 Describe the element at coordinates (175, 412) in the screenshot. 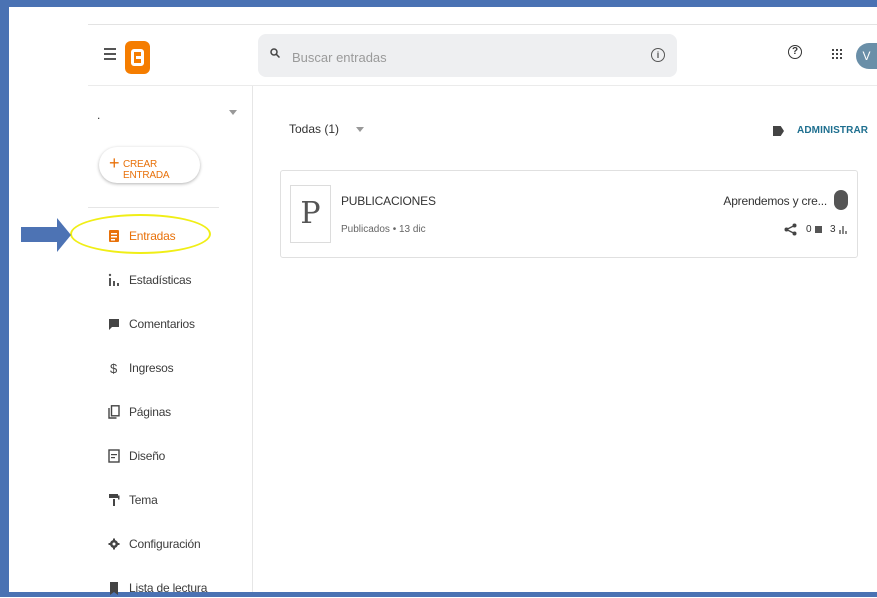

I see `sidebar-item-paginas: Páginas` at that location.